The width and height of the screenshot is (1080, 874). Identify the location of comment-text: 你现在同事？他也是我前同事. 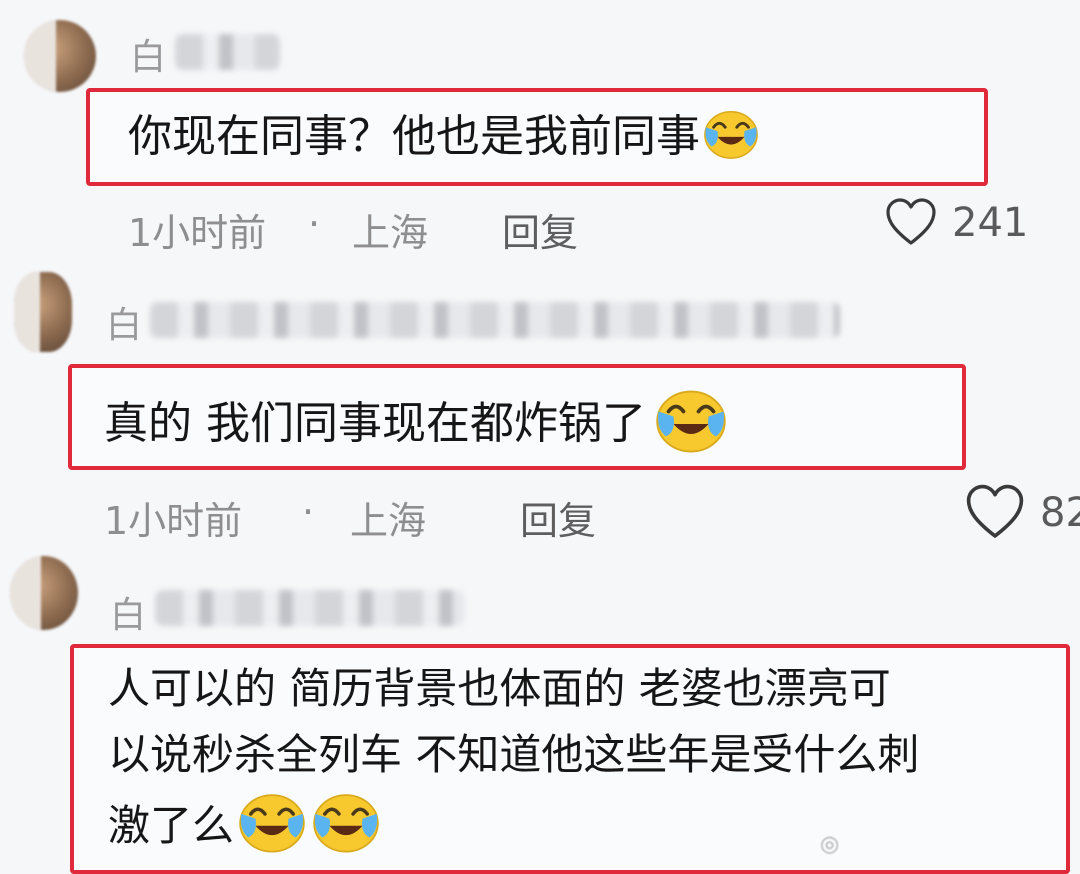
(444, 137).